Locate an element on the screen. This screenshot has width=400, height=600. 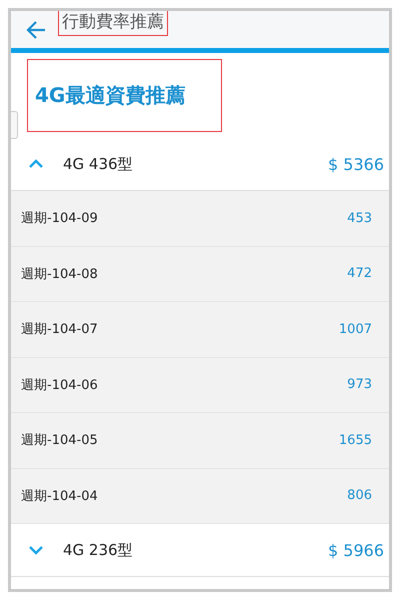
period-amount: 1655 is located at coordinates (355, 440).